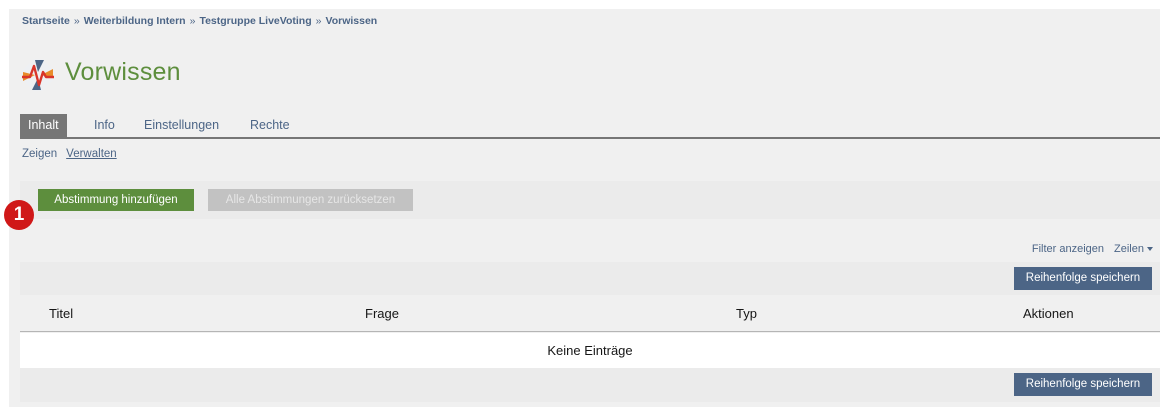 The image size is (1167, 412). Describe the element at coordinates (61, 313) in the screenshot. I see `column-header-titel: Titel` at that location.